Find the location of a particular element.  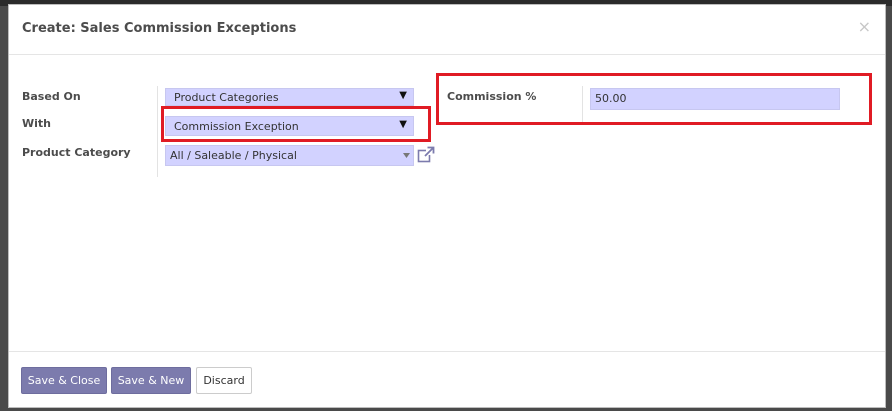

based-on-value: Product Categories is located at coordinates (226, 97).